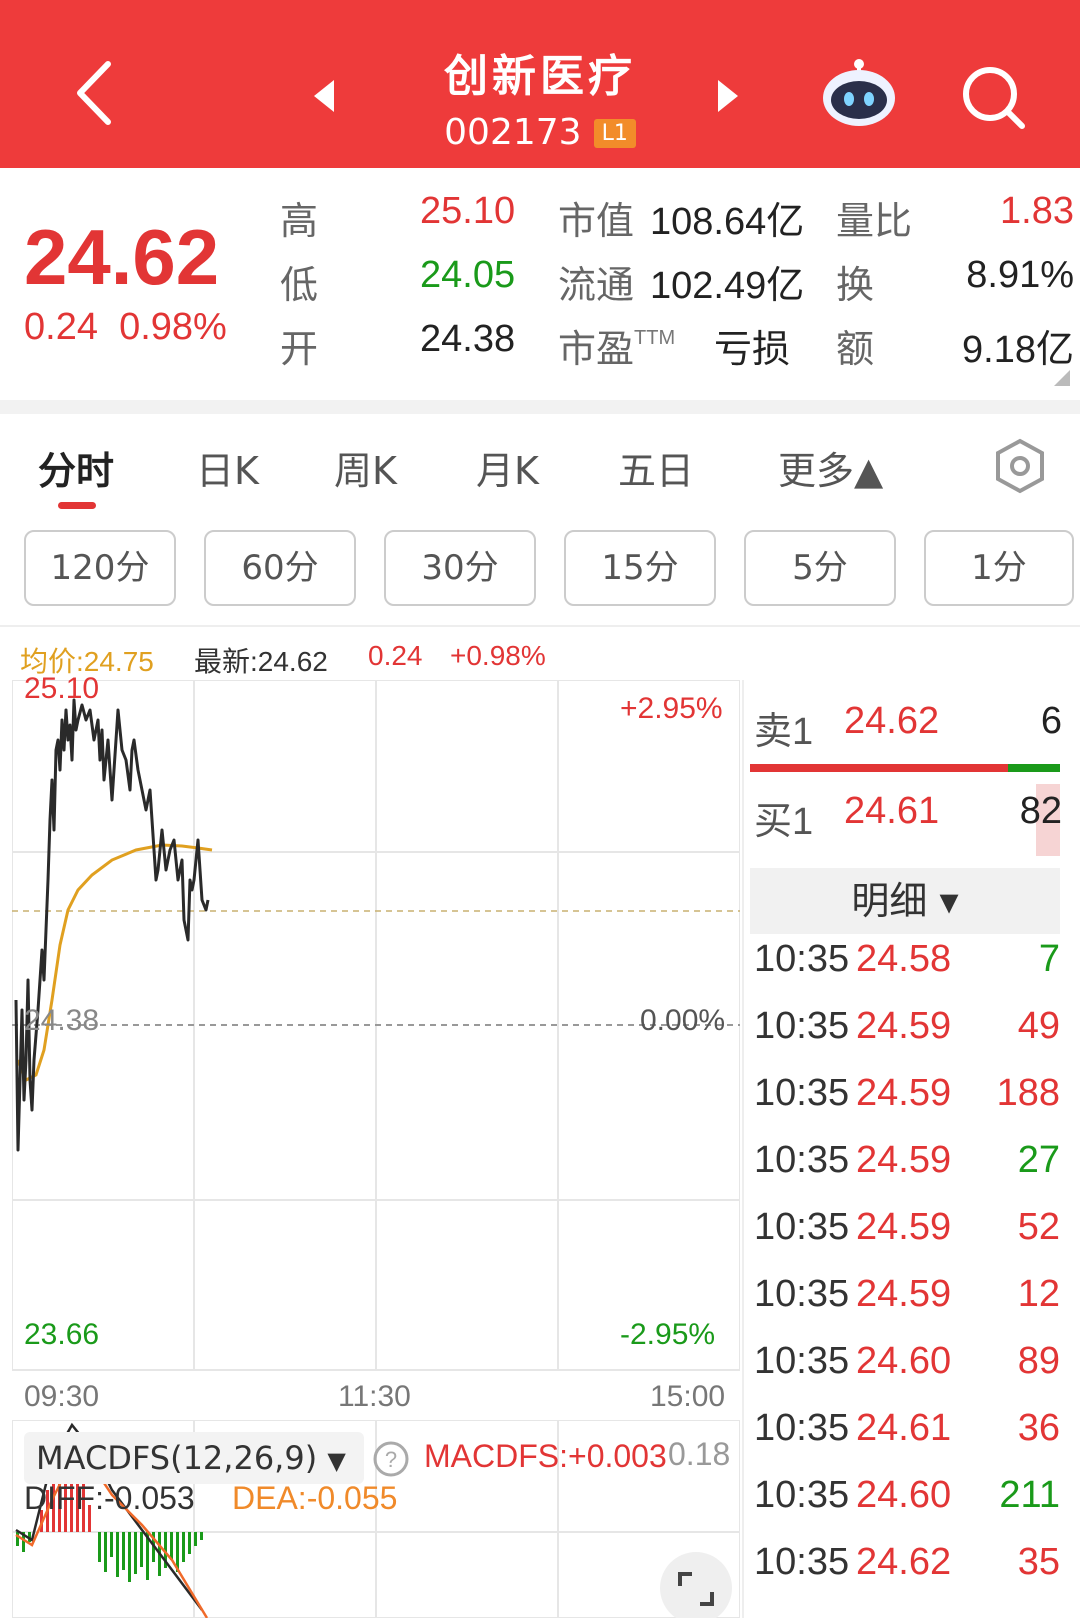 Image resolution: width=1080 pixels, height=1618 pixels. Describe the element at coordinates (907, 1440) in the screenshot. I see `tick-row: 10:35 24.61 36` at that location.